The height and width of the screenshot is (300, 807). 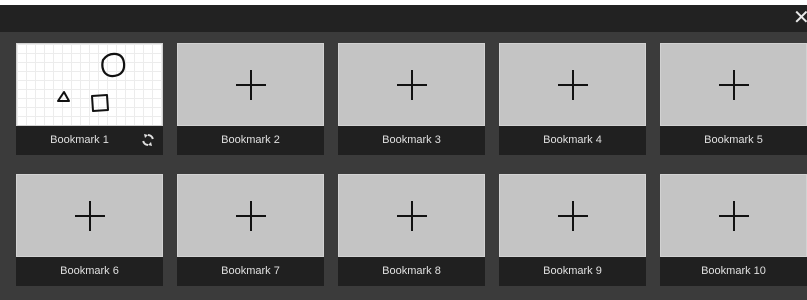 I want to click on bookmark-label-bar: Bookmark 1, so click(x=89, y=140).